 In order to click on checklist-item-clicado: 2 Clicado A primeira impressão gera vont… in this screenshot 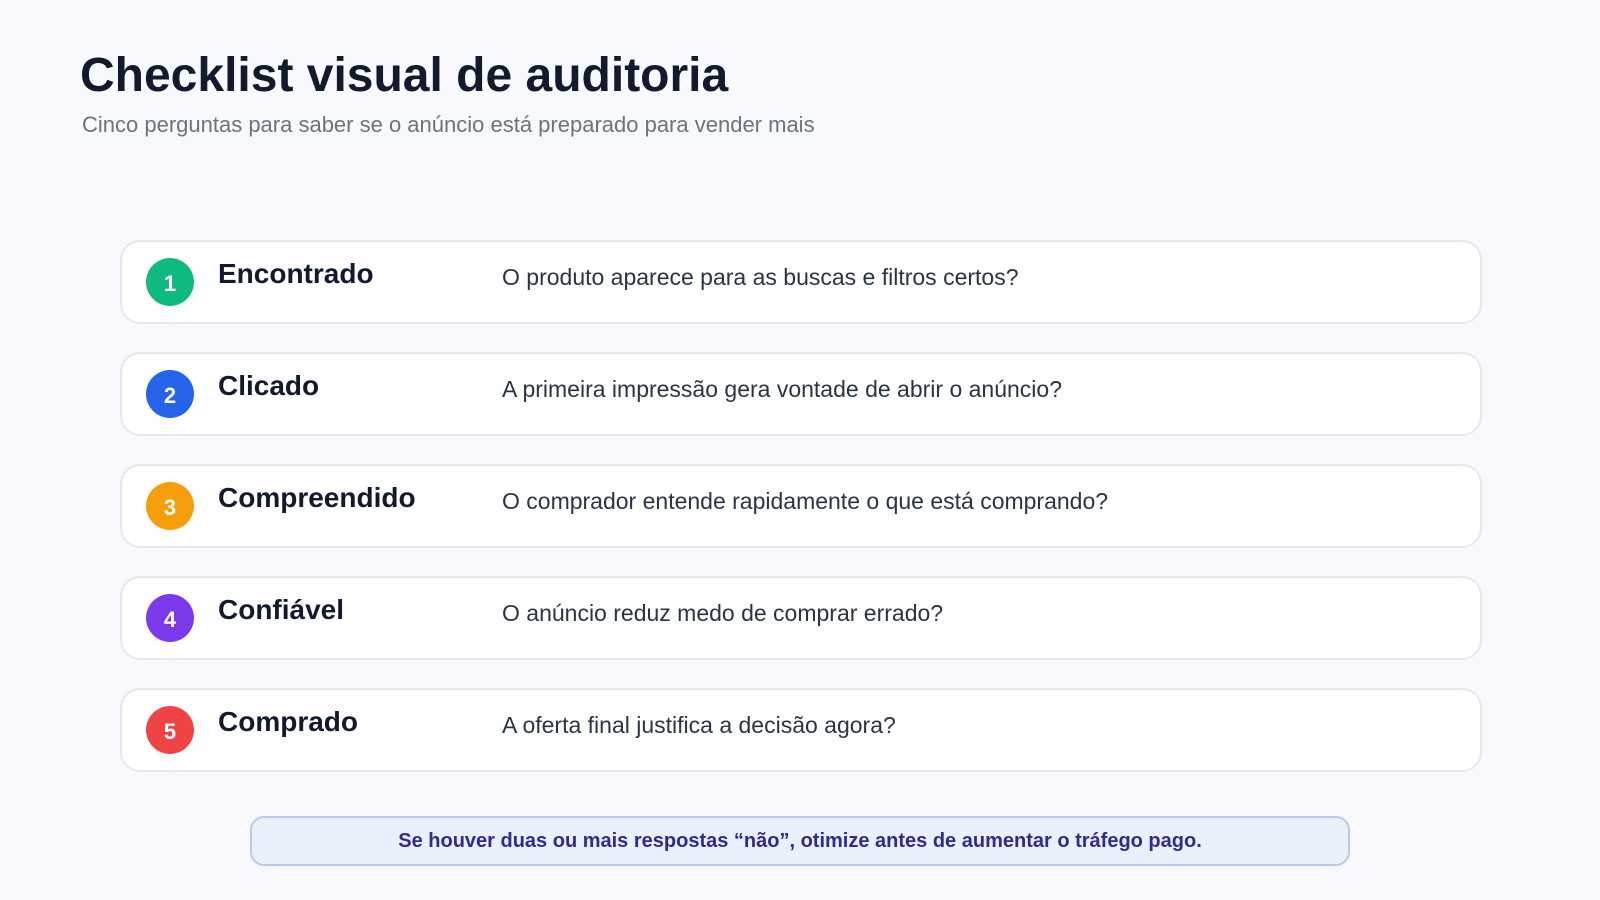, I will do `click(801, 394)`.